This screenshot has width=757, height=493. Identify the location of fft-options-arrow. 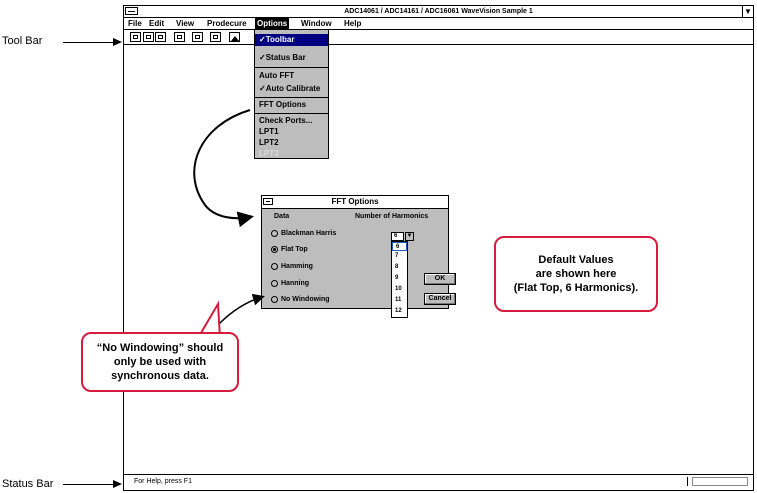
(223, 168).